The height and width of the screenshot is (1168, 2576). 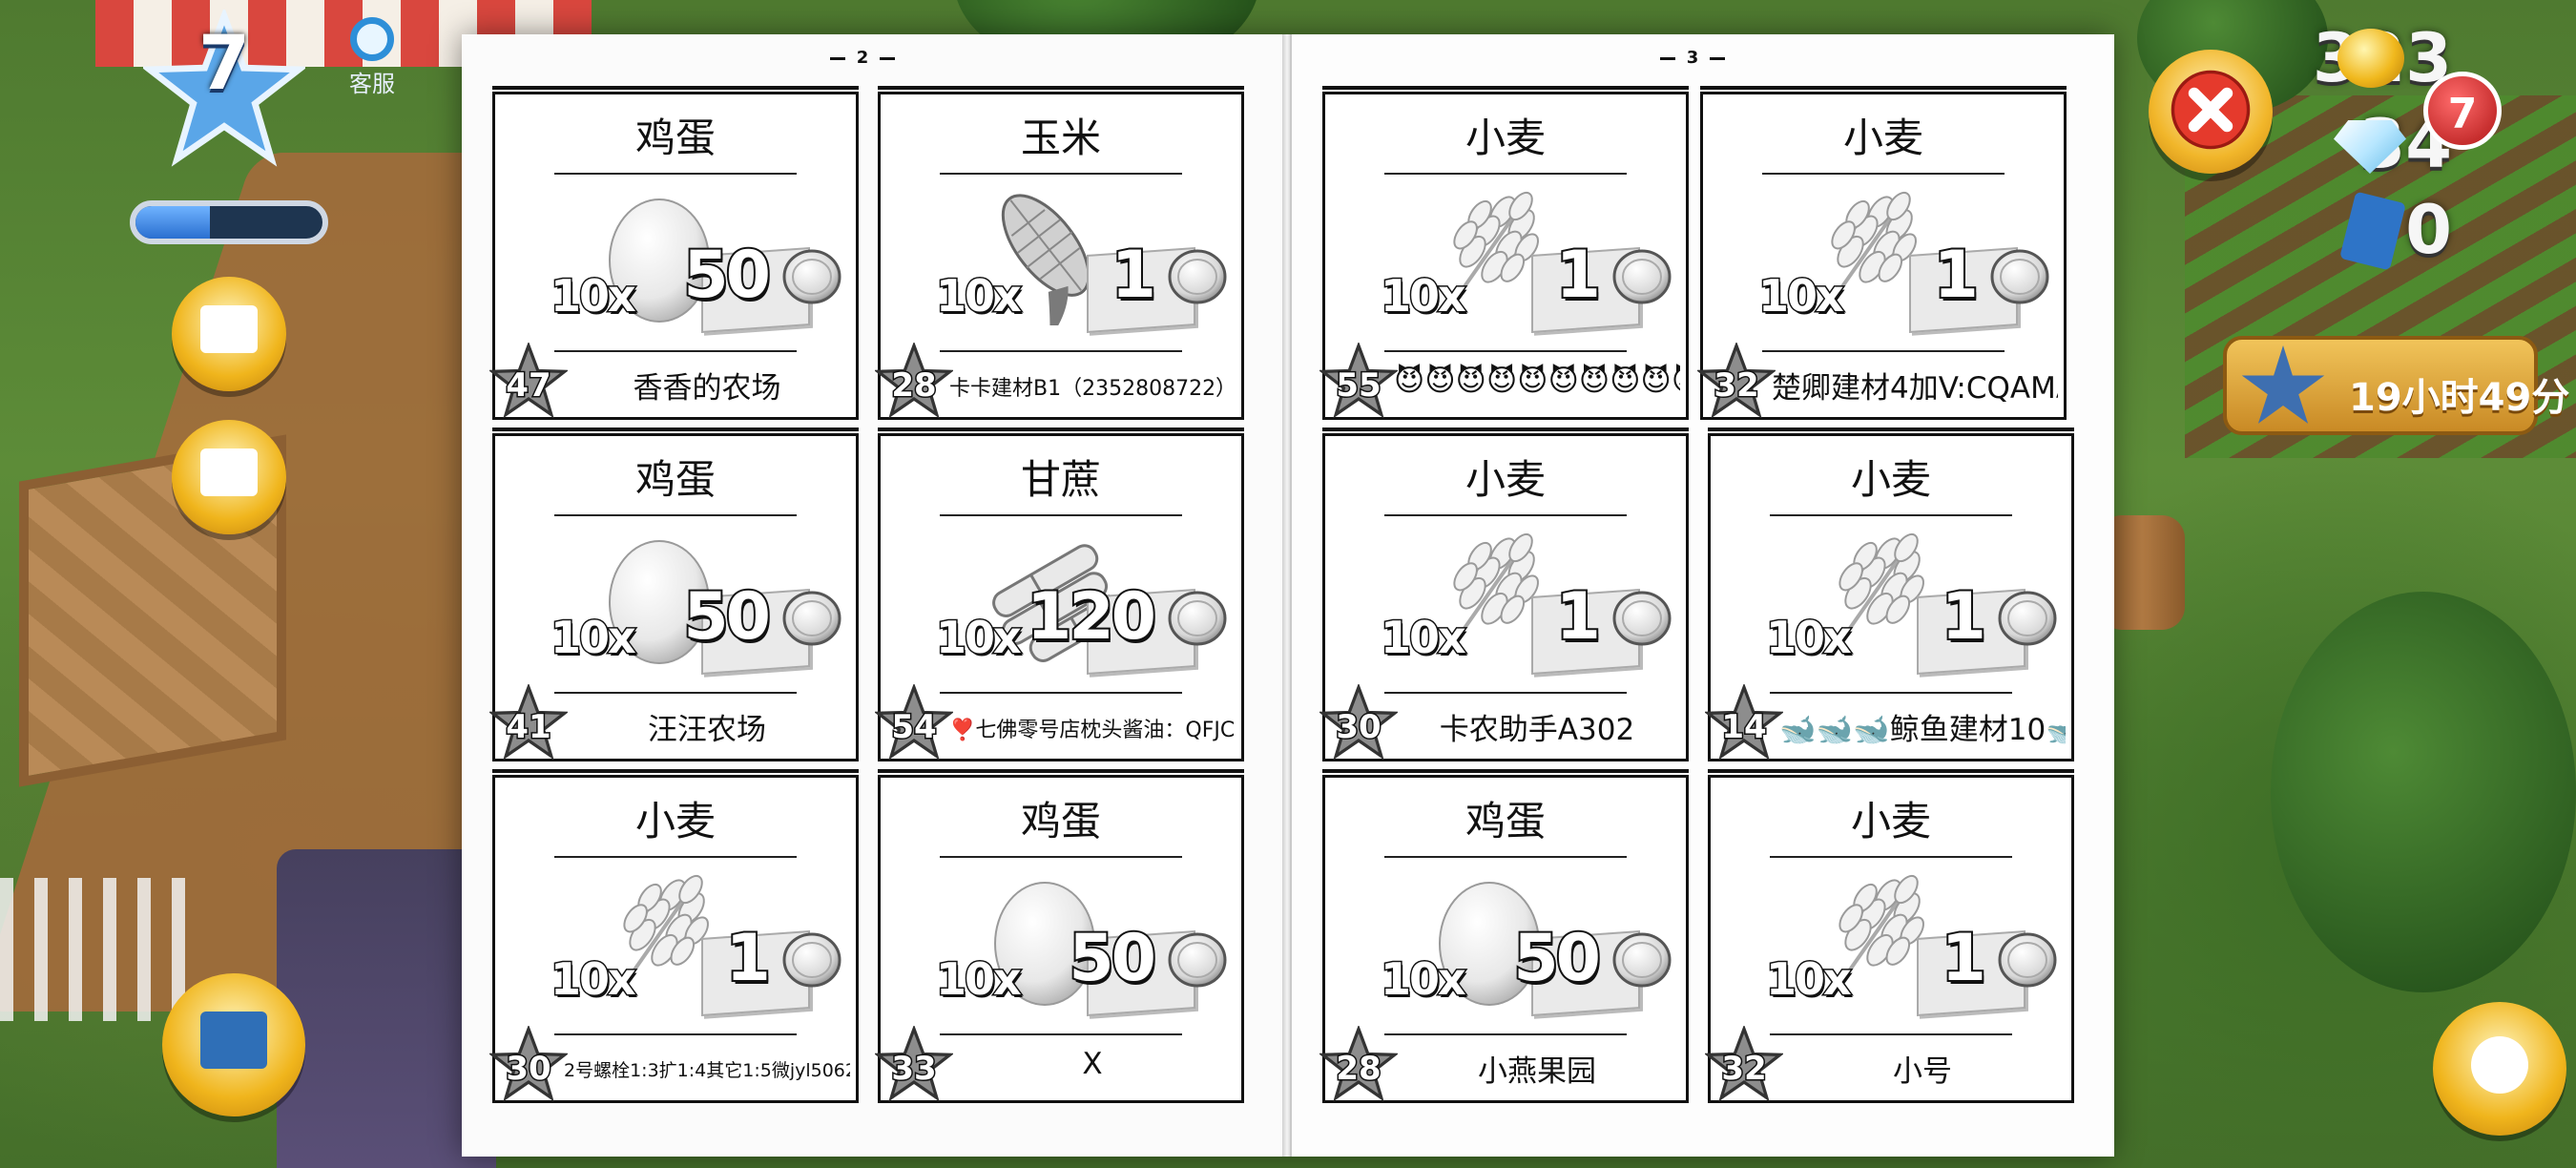 What do you see at coordinates (1503, 594) in the screenshot?
I see `ad-card: 小麦 10x 1 30 卡农助手A302` at bounding box center [1503, 594].